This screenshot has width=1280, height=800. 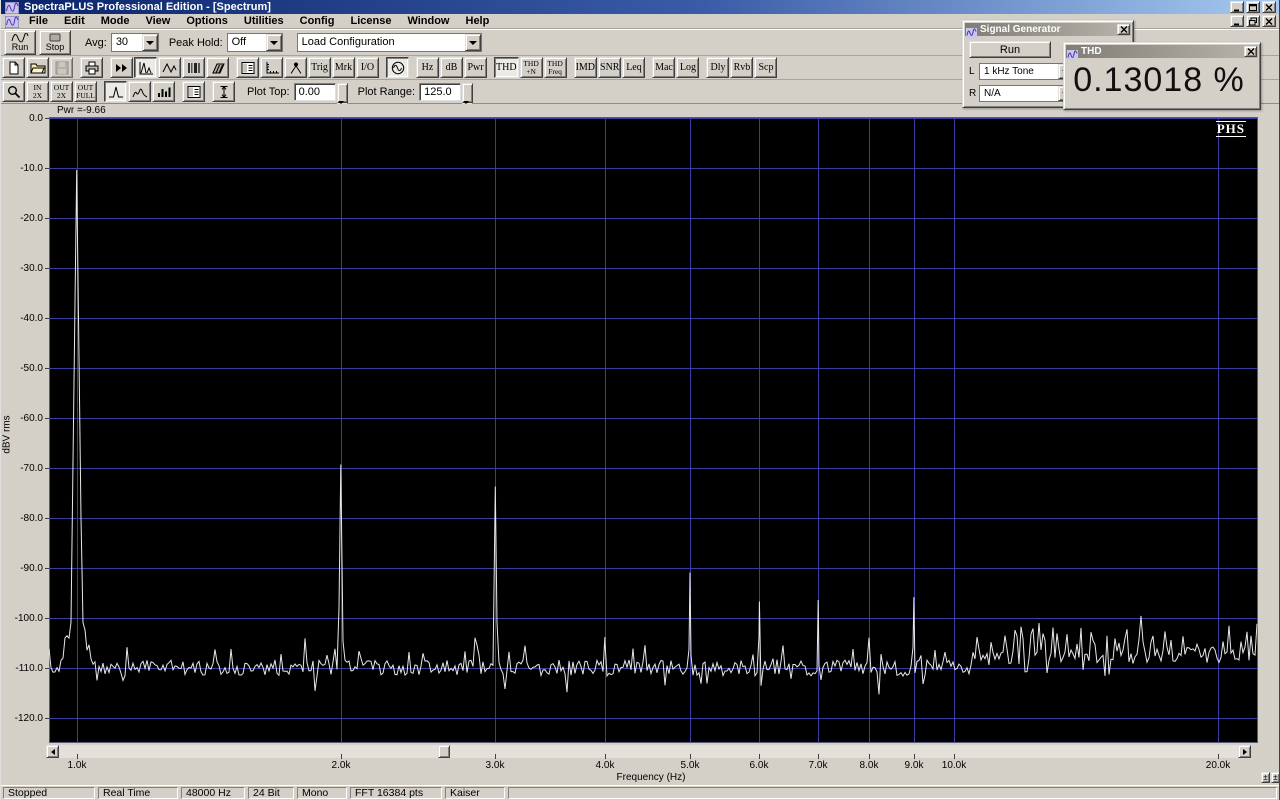 I want to click on menu-edit: Edit, so click(x=74, y=21).